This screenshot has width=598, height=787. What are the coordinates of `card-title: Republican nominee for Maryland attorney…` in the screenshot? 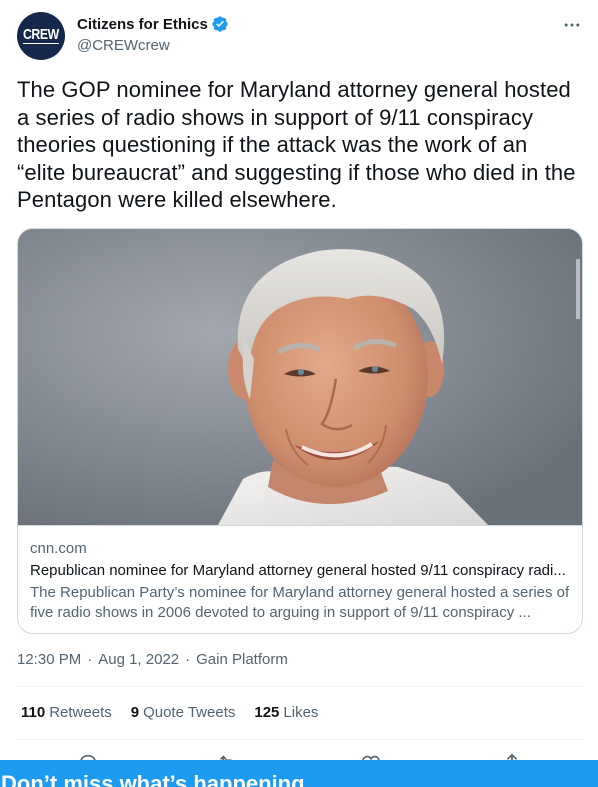 It's located at (298, 570).